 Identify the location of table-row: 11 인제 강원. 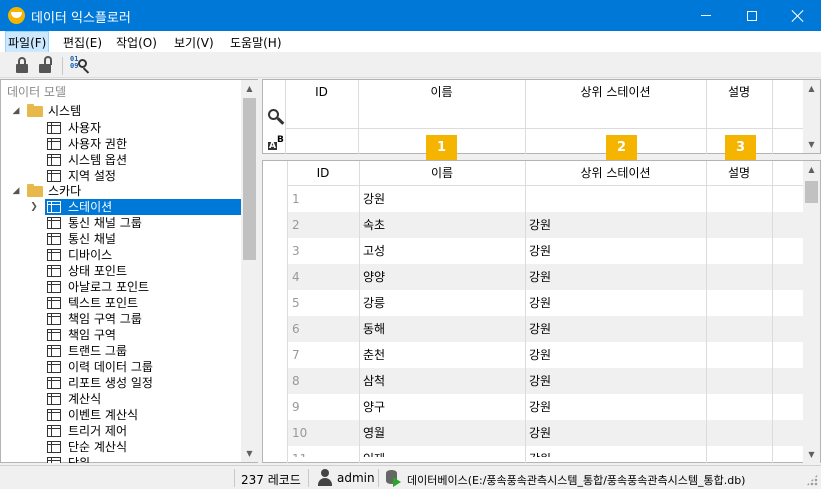
(545, 451).